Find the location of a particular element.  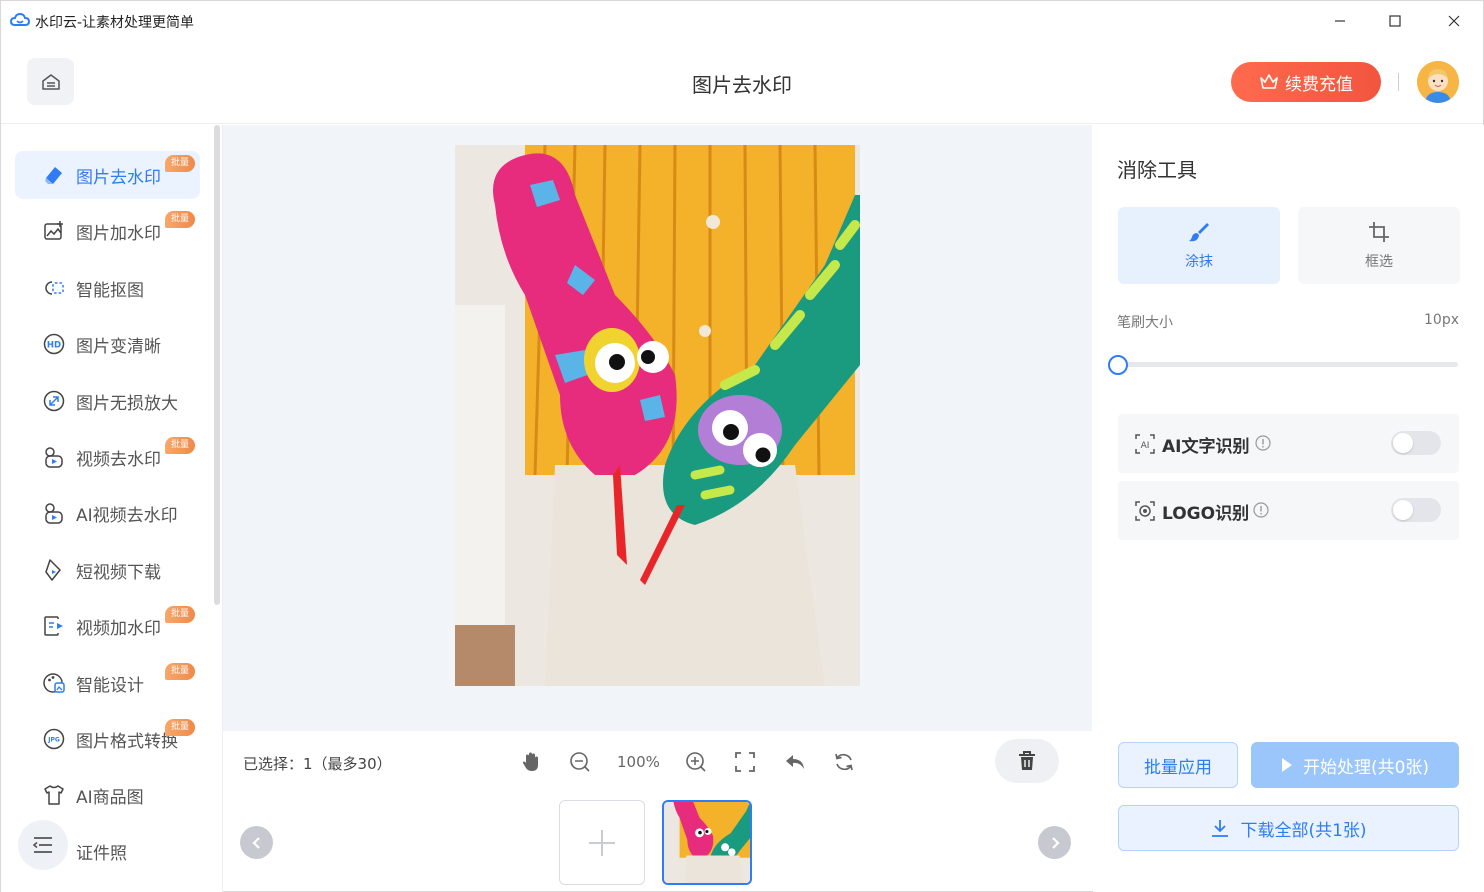

canvas-toolbar: 已选择：1（最多30） 100% is located at coordinates (657, 762).